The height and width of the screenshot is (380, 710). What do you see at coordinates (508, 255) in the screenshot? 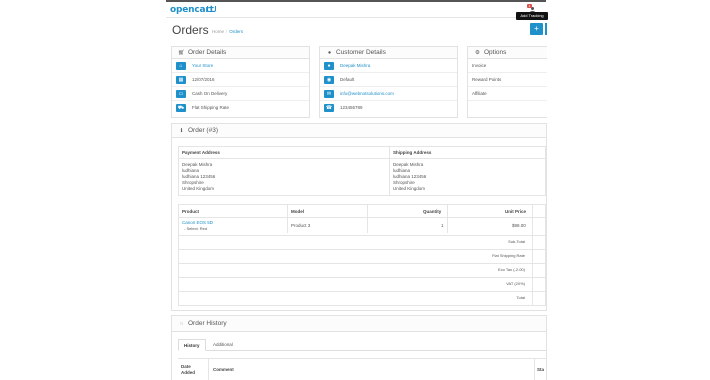
I see `total-label: Flat Shipping Rate` at bounding box center [508, 255].